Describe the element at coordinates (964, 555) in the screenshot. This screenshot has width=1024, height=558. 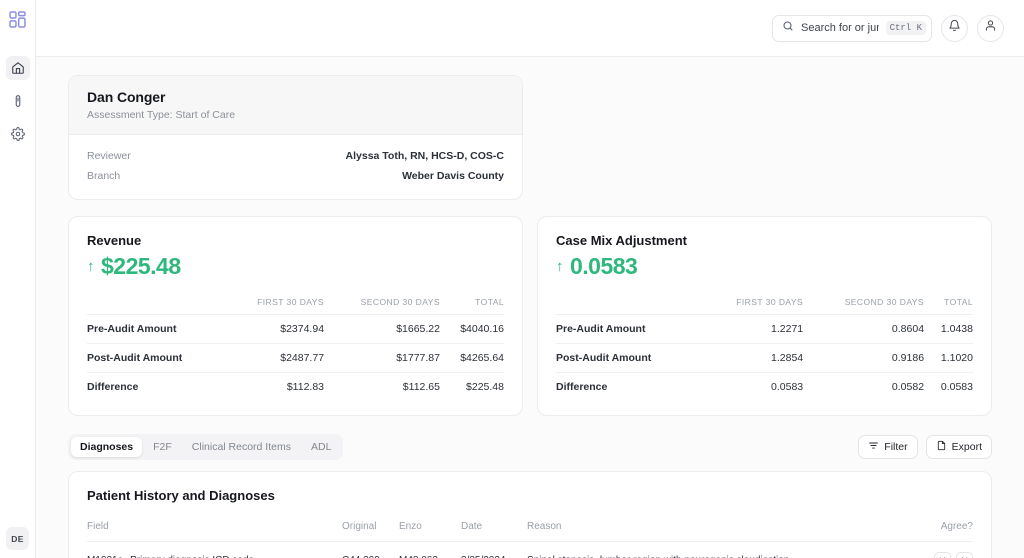
I see `agree-no-button: N` at that location.